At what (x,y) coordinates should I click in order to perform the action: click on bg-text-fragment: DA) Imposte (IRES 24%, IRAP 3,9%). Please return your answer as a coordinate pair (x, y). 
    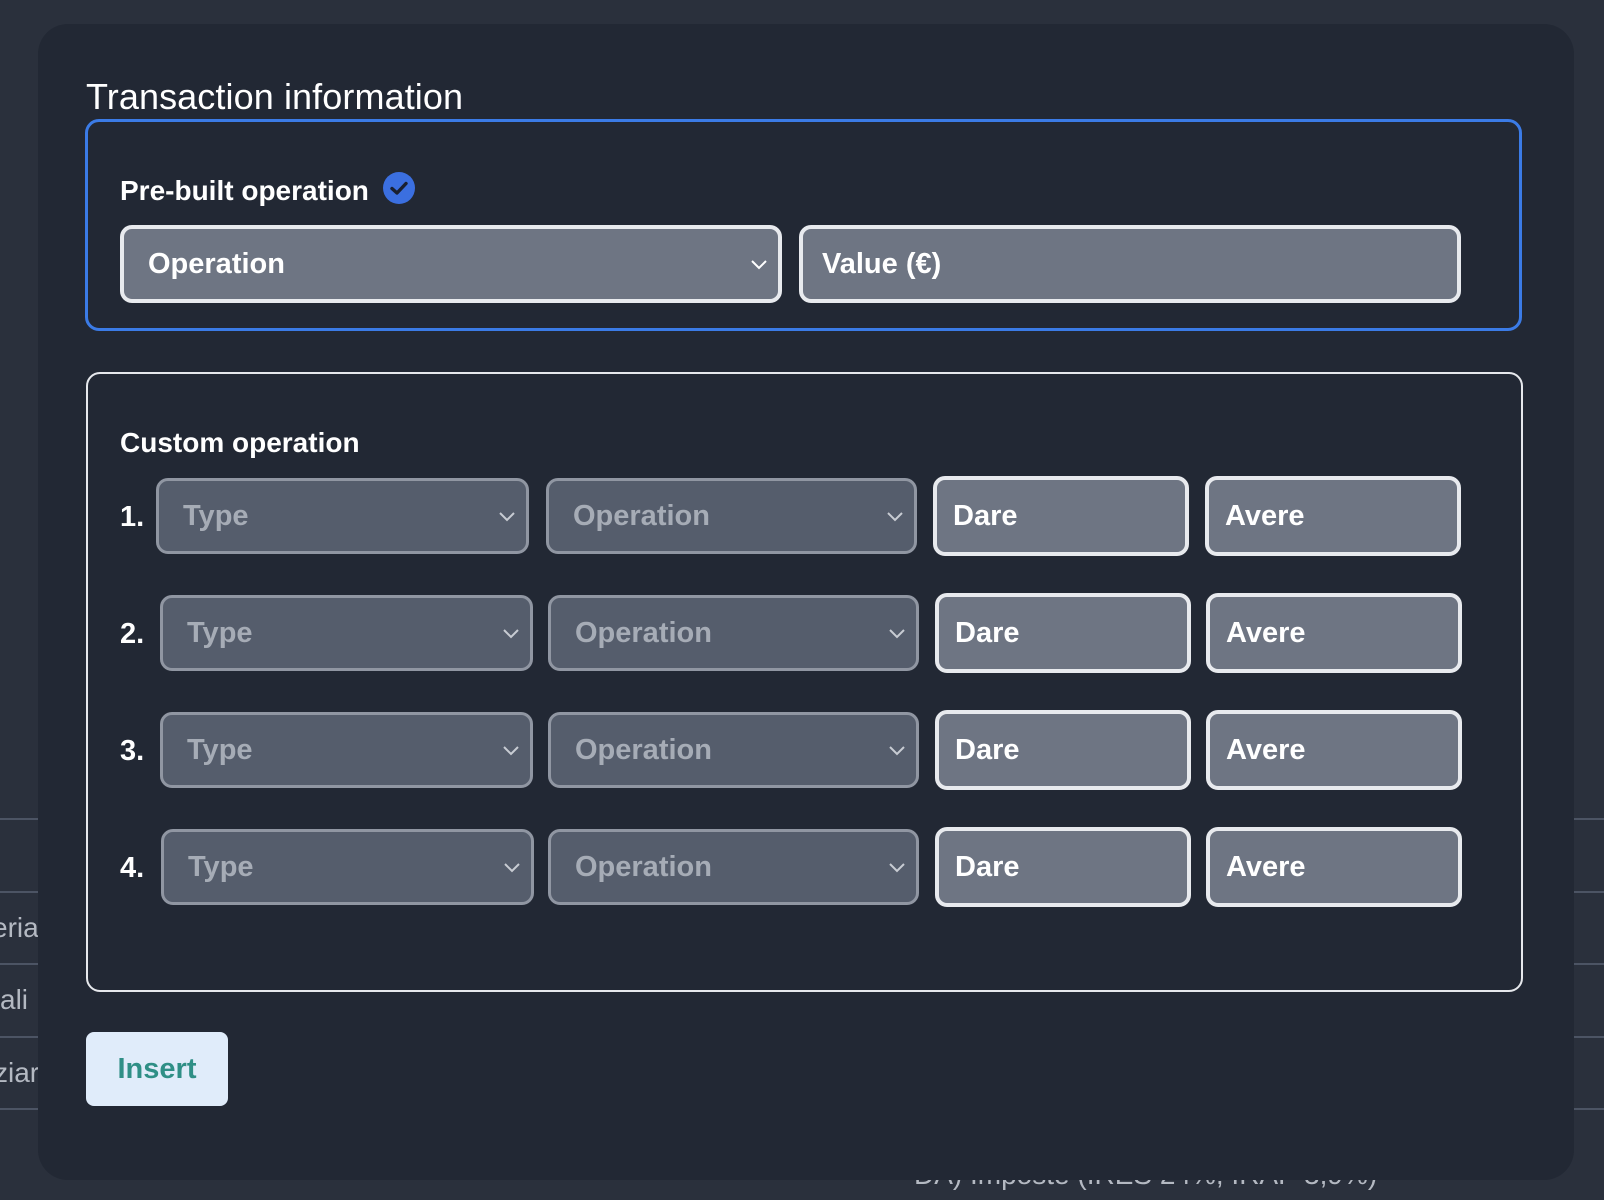
    Looking at the image, I should click on (1145, 1185).